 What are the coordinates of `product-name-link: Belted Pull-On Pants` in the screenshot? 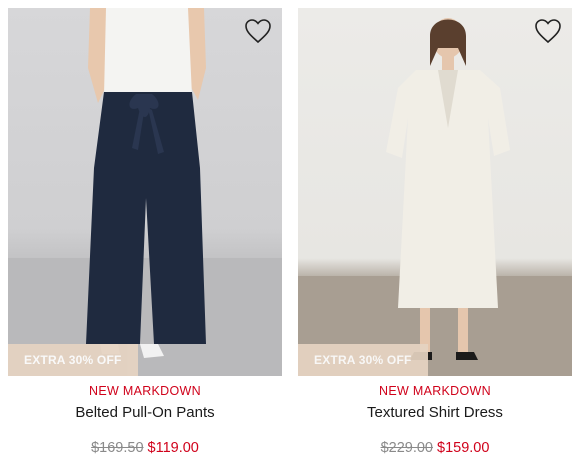 It's located at (145, 412).